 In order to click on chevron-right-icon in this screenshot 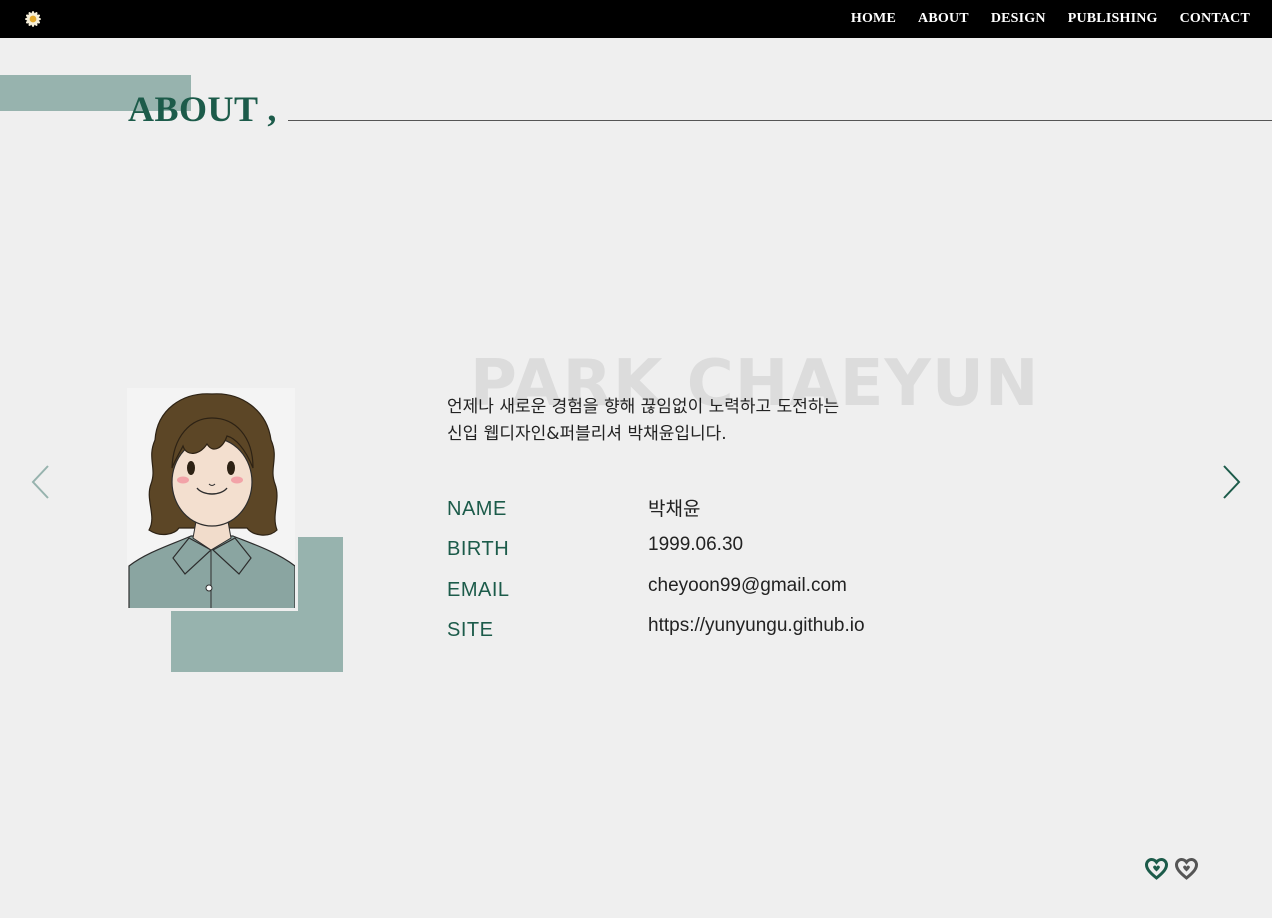, I will do `click(1232, 482)`.